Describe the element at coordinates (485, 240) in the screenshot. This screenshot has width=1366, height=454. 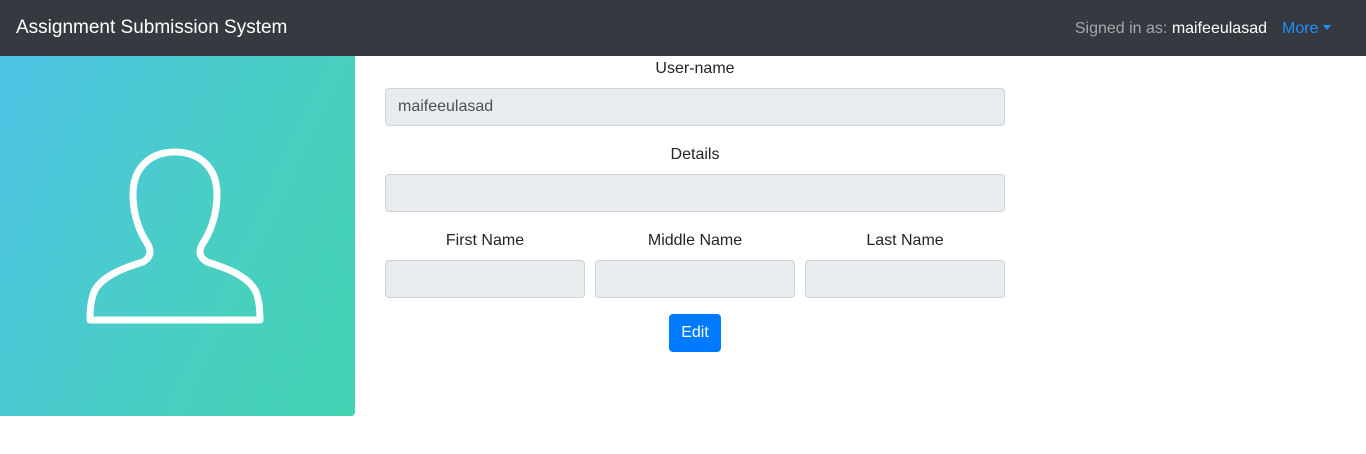
I see `first-name-label: First Name` at that location.